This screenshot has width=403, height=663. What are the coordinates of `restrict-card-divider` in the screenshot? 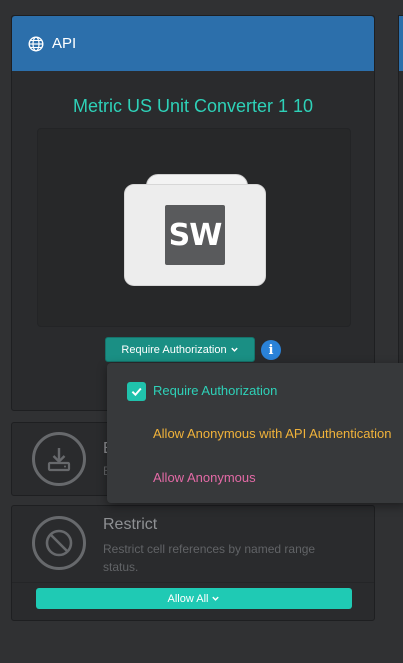 It's located at (193, 582).